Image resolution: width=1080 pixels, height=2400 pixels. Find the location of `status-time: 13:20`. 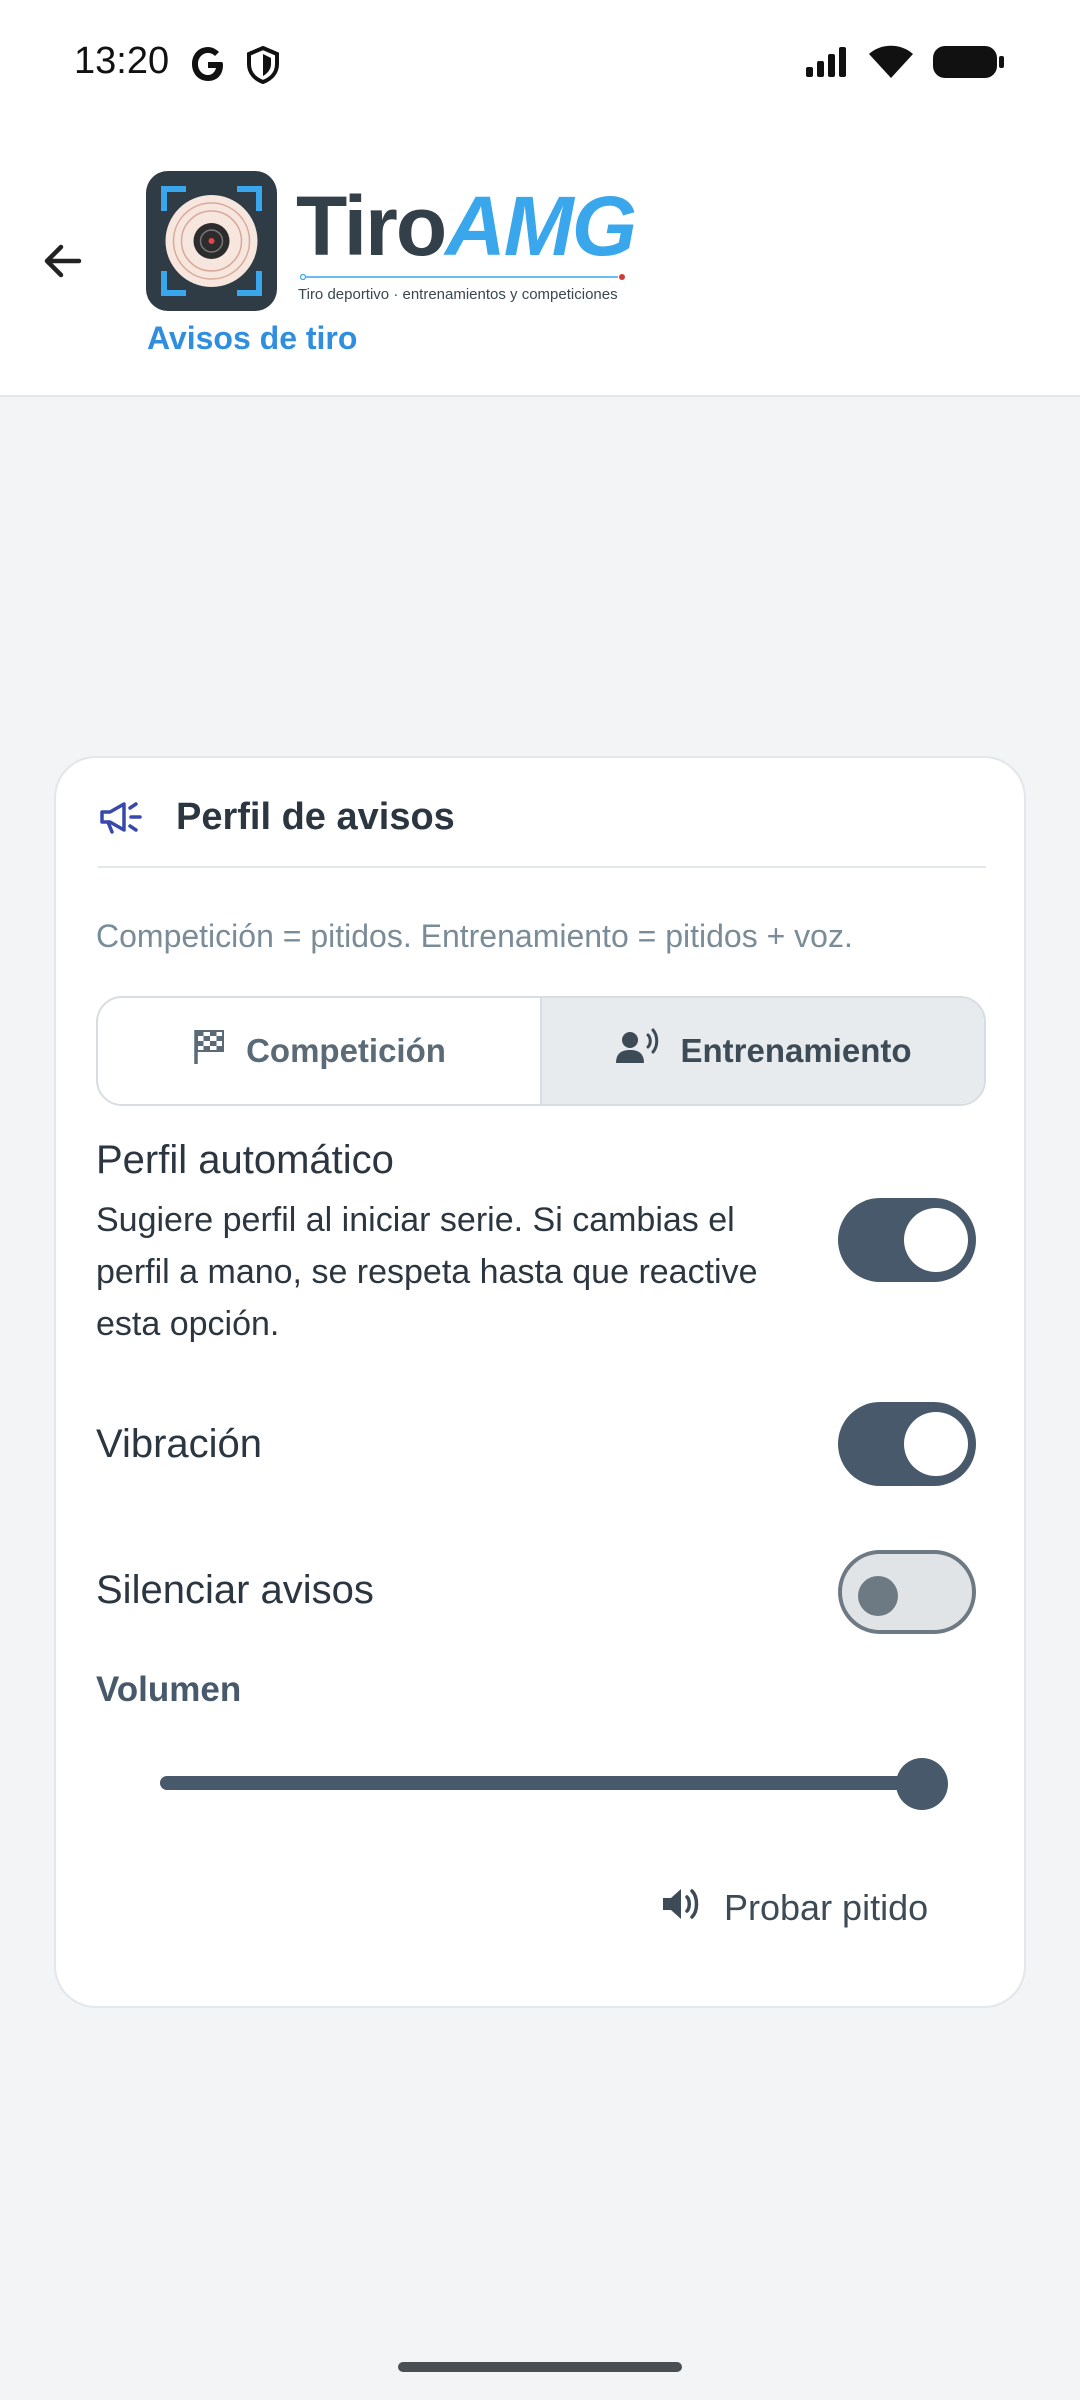

status-time: 13:20 is located at coordinates (122, 61).